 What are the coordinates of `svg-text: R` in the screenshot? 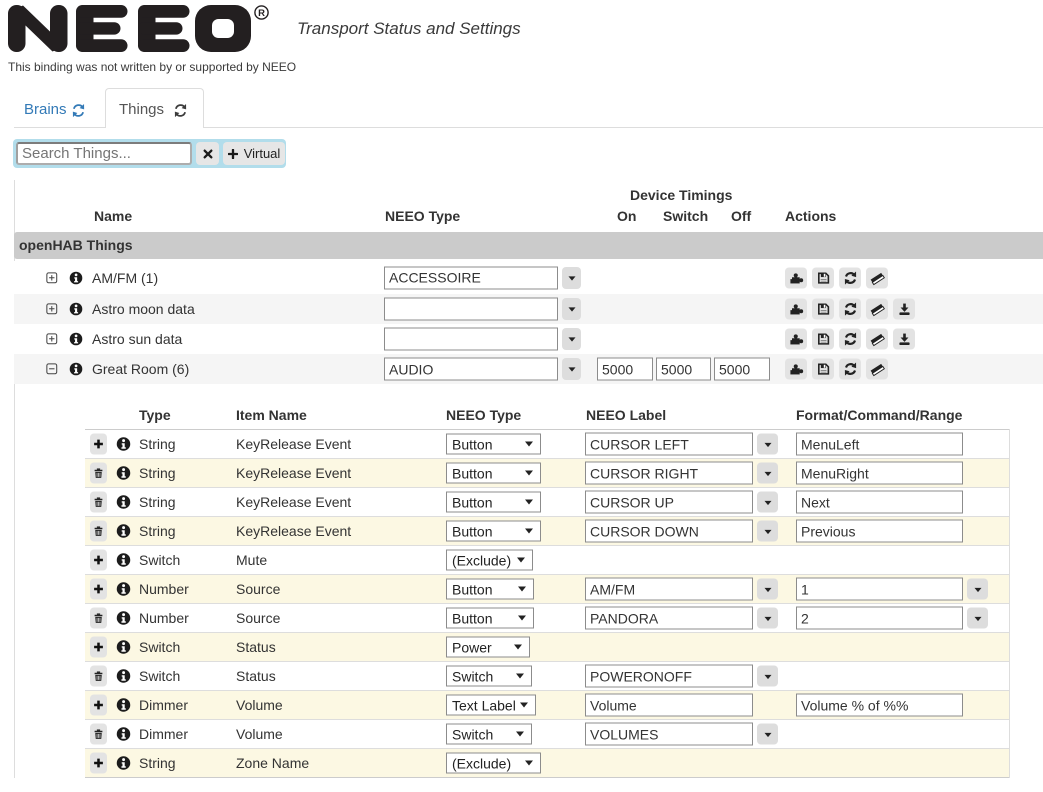 It's located at (261, 13).